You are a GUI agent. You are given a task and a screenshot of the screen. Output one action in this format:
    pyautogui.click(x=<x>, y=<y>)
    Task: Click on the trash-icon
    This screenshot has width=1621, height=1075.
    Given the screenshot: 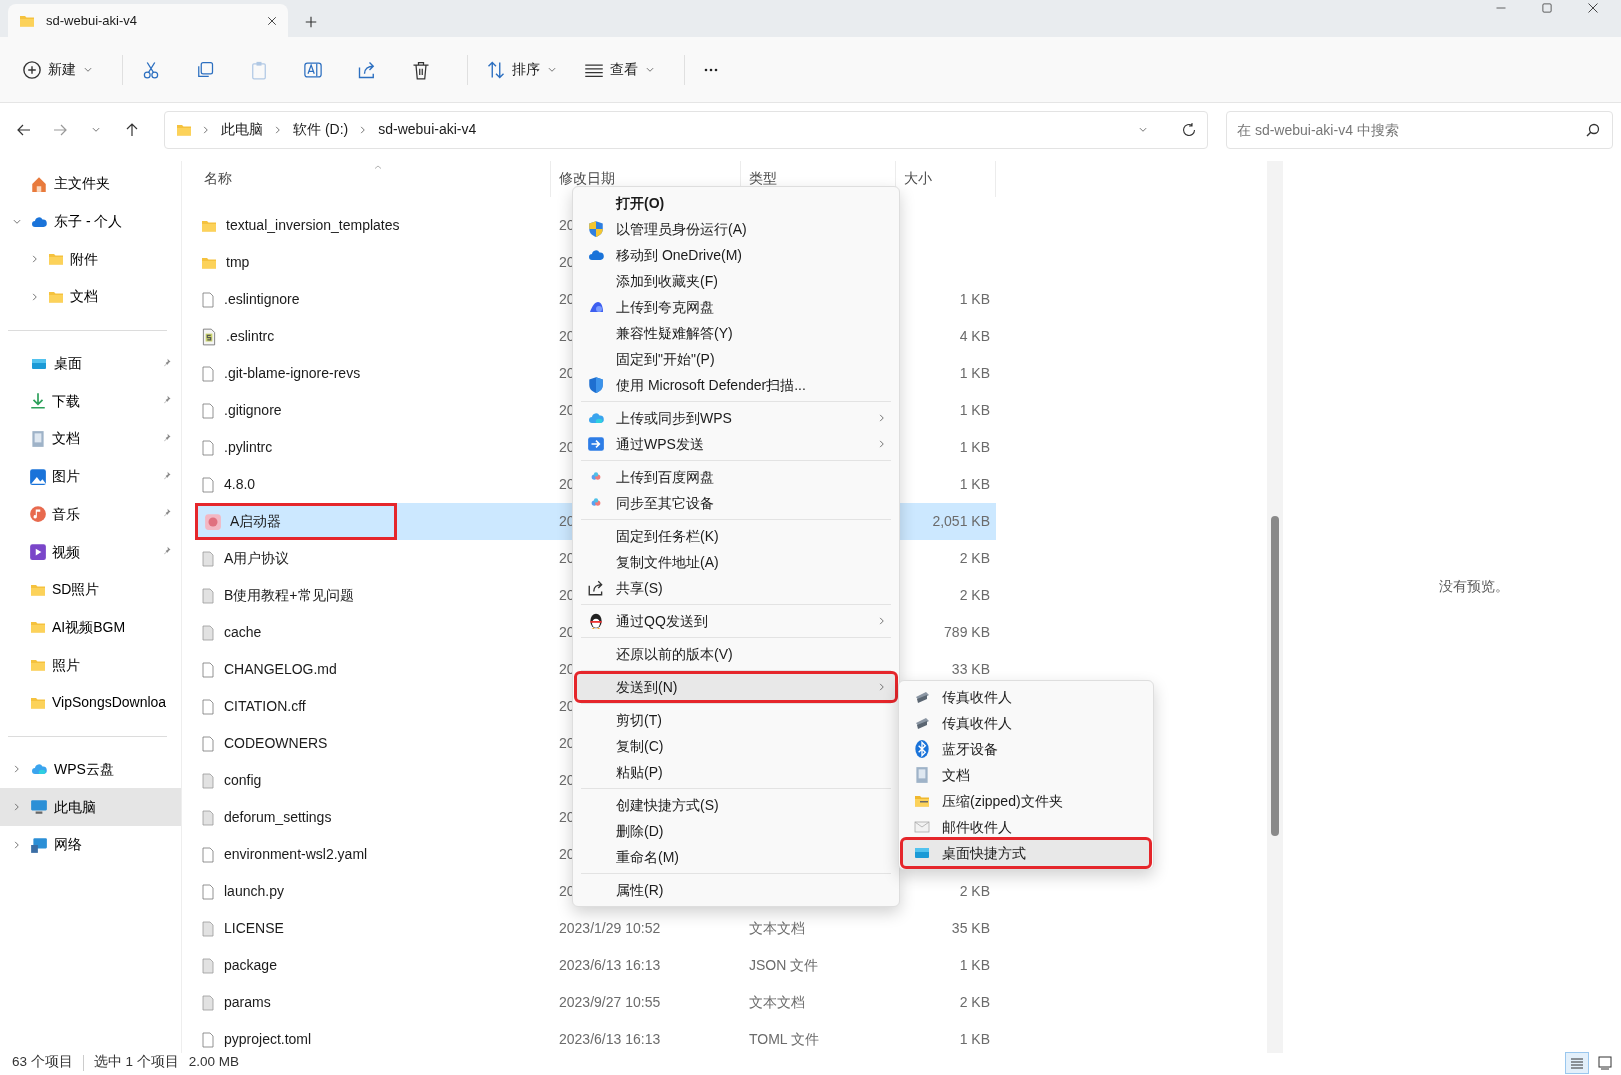 What is the action you would take?
    pyautogui.click(x=421, y=69)
    